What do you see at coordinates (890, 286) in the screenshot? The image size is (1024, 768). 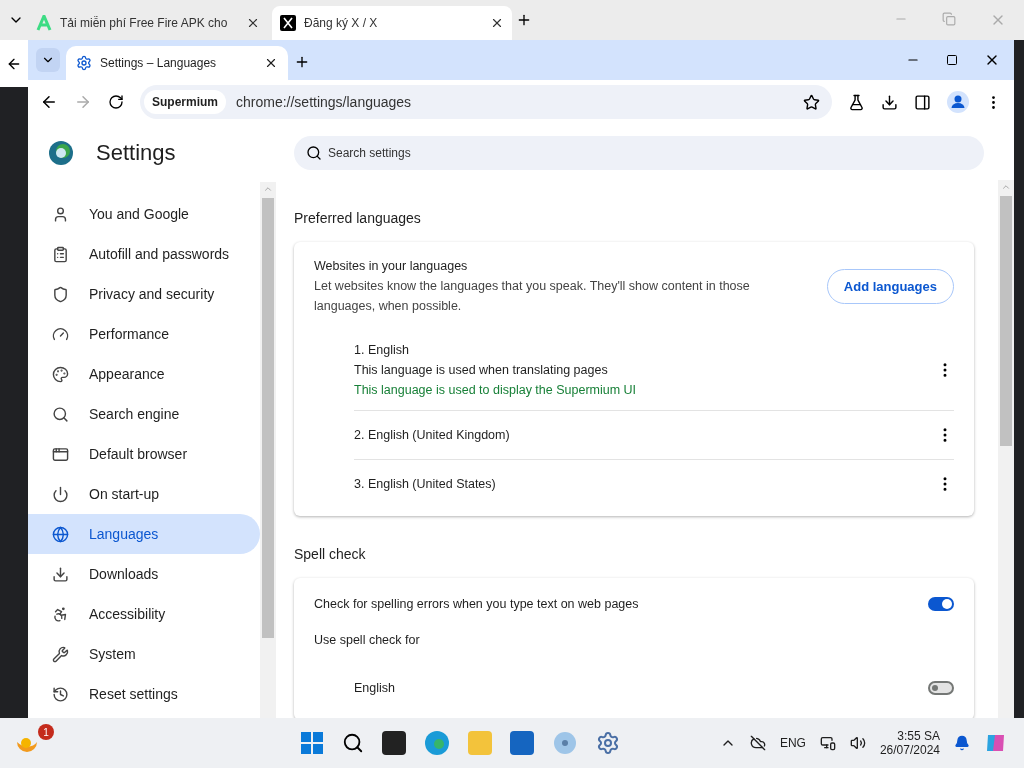 I see `add-languages-button: Add languages` at bounding box center [890, 286].